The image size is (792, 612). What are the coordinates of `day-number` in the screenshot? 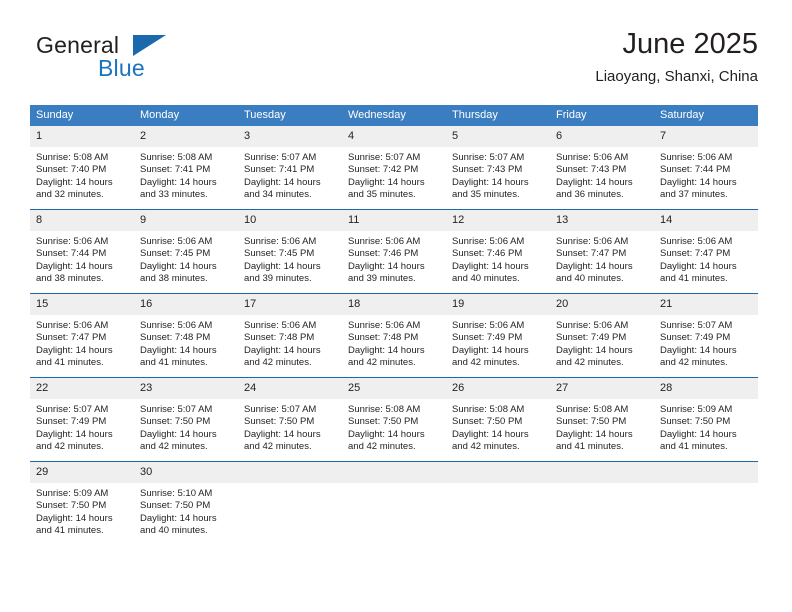 It's located at (706, 472).